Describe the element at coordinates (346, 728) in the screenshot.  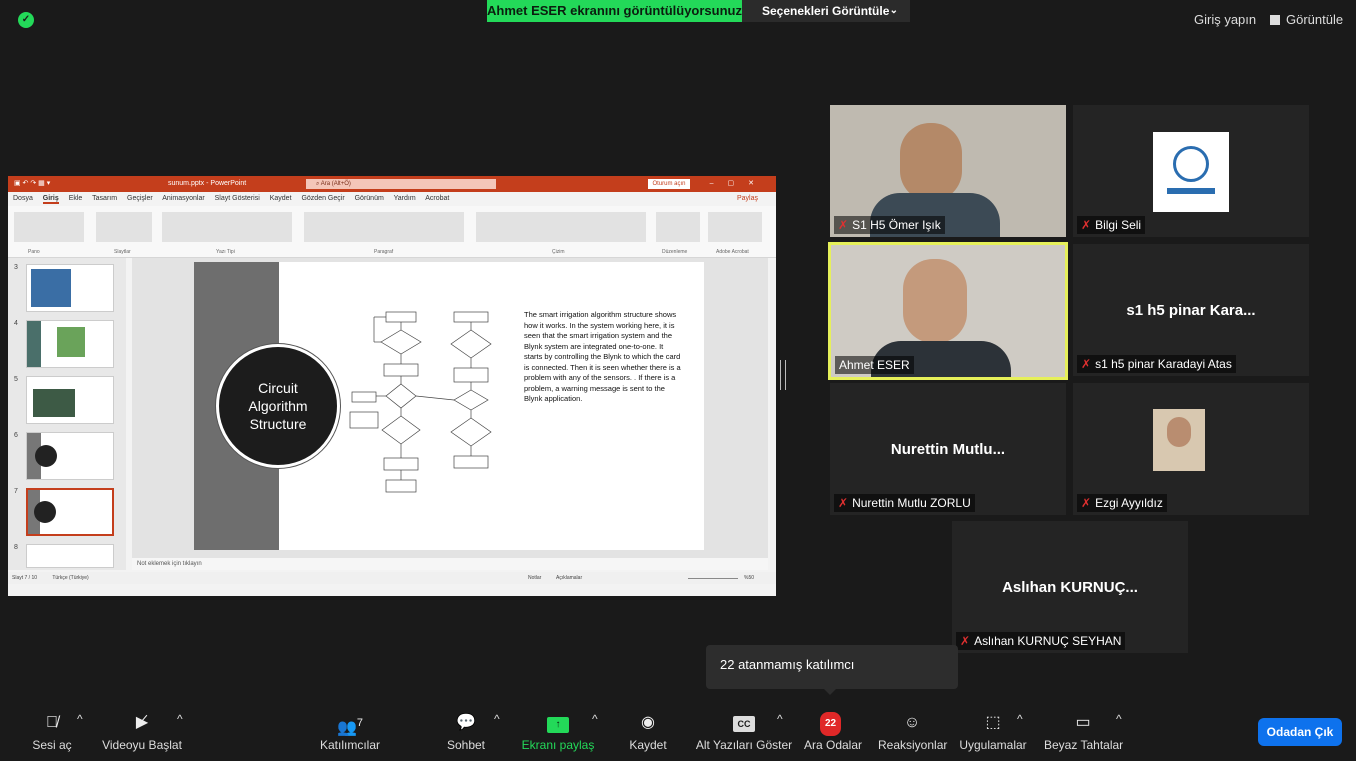
I see `participants-icon: 👥` at that location.